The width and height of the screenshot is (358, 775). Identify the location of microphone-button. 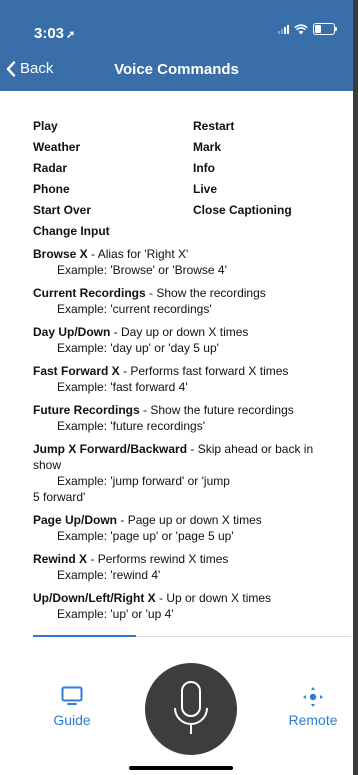
(191, 709).